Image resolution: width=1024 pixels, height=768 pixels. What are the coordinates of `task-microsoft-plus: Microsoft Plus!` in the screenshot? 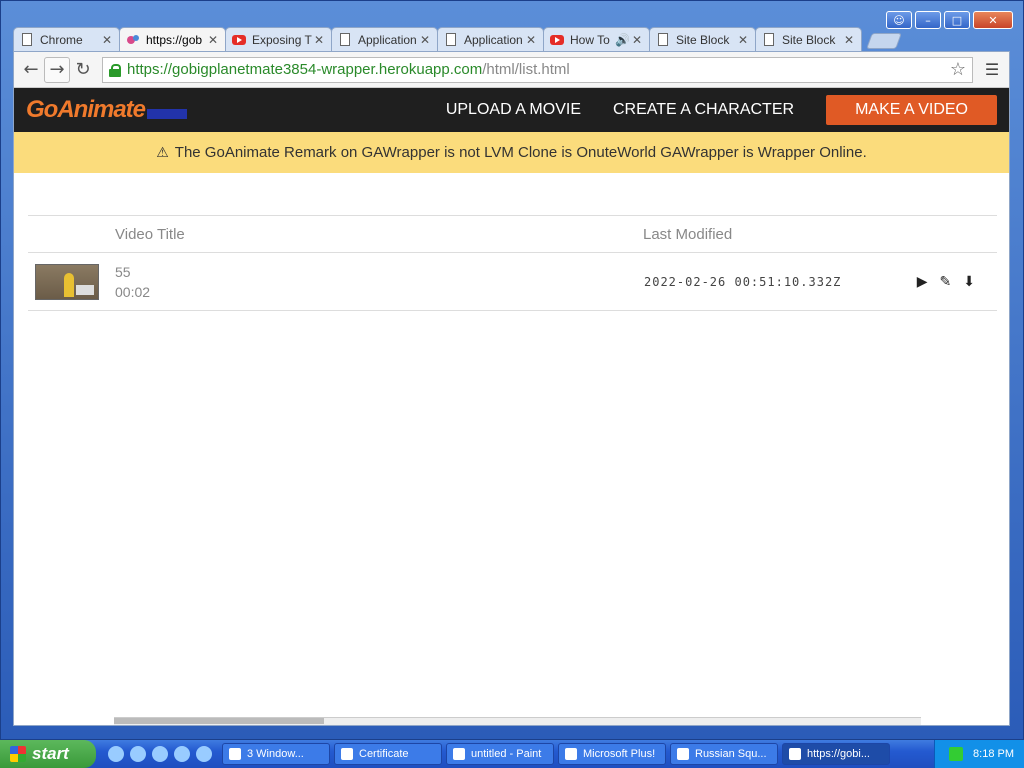 It's located at (612, 754).